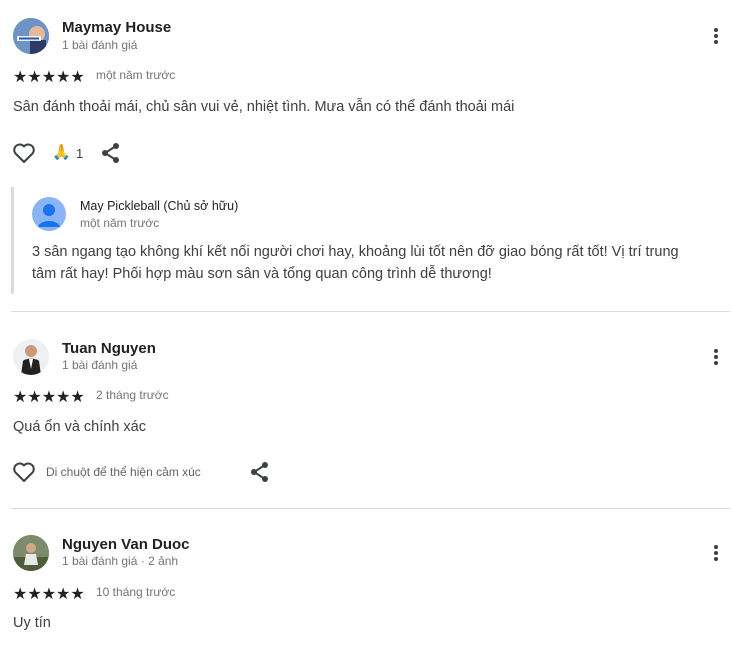  I want to click on pray-emoji: 🙏, so click(61, 152).